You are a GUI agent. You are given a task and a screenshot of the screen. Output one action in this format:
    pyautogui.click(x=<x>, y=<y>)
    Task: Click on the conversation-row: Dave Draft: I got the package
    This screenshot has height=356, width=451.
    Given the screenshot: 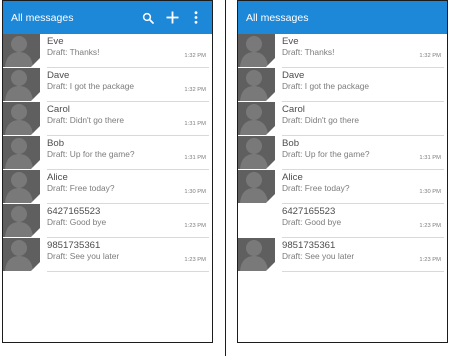 What is the action you would take?
    pyautogui.click(x=342, y=85)
    